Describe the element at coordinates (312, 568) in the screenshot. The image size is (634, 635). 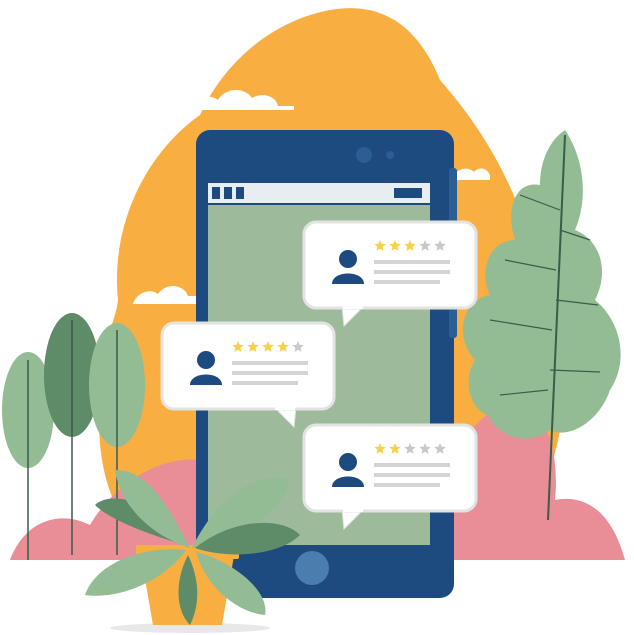
I see `home-button-icon` at that location.